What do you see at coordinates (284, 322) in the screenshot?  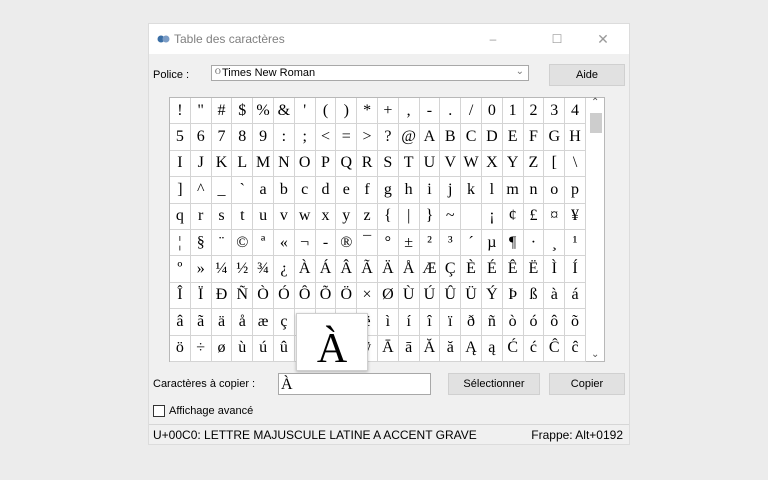 I see `char-cell: ç` at bounding box center [284, 322].